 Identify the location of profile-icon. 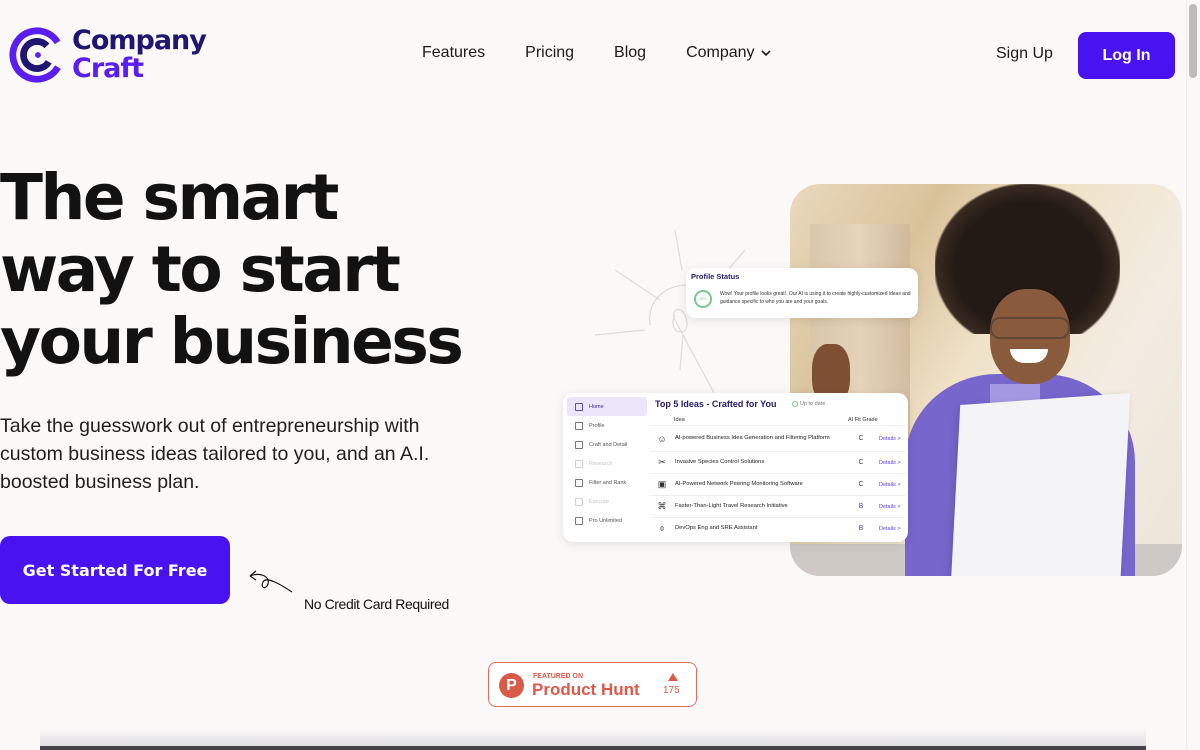
(579, 425).